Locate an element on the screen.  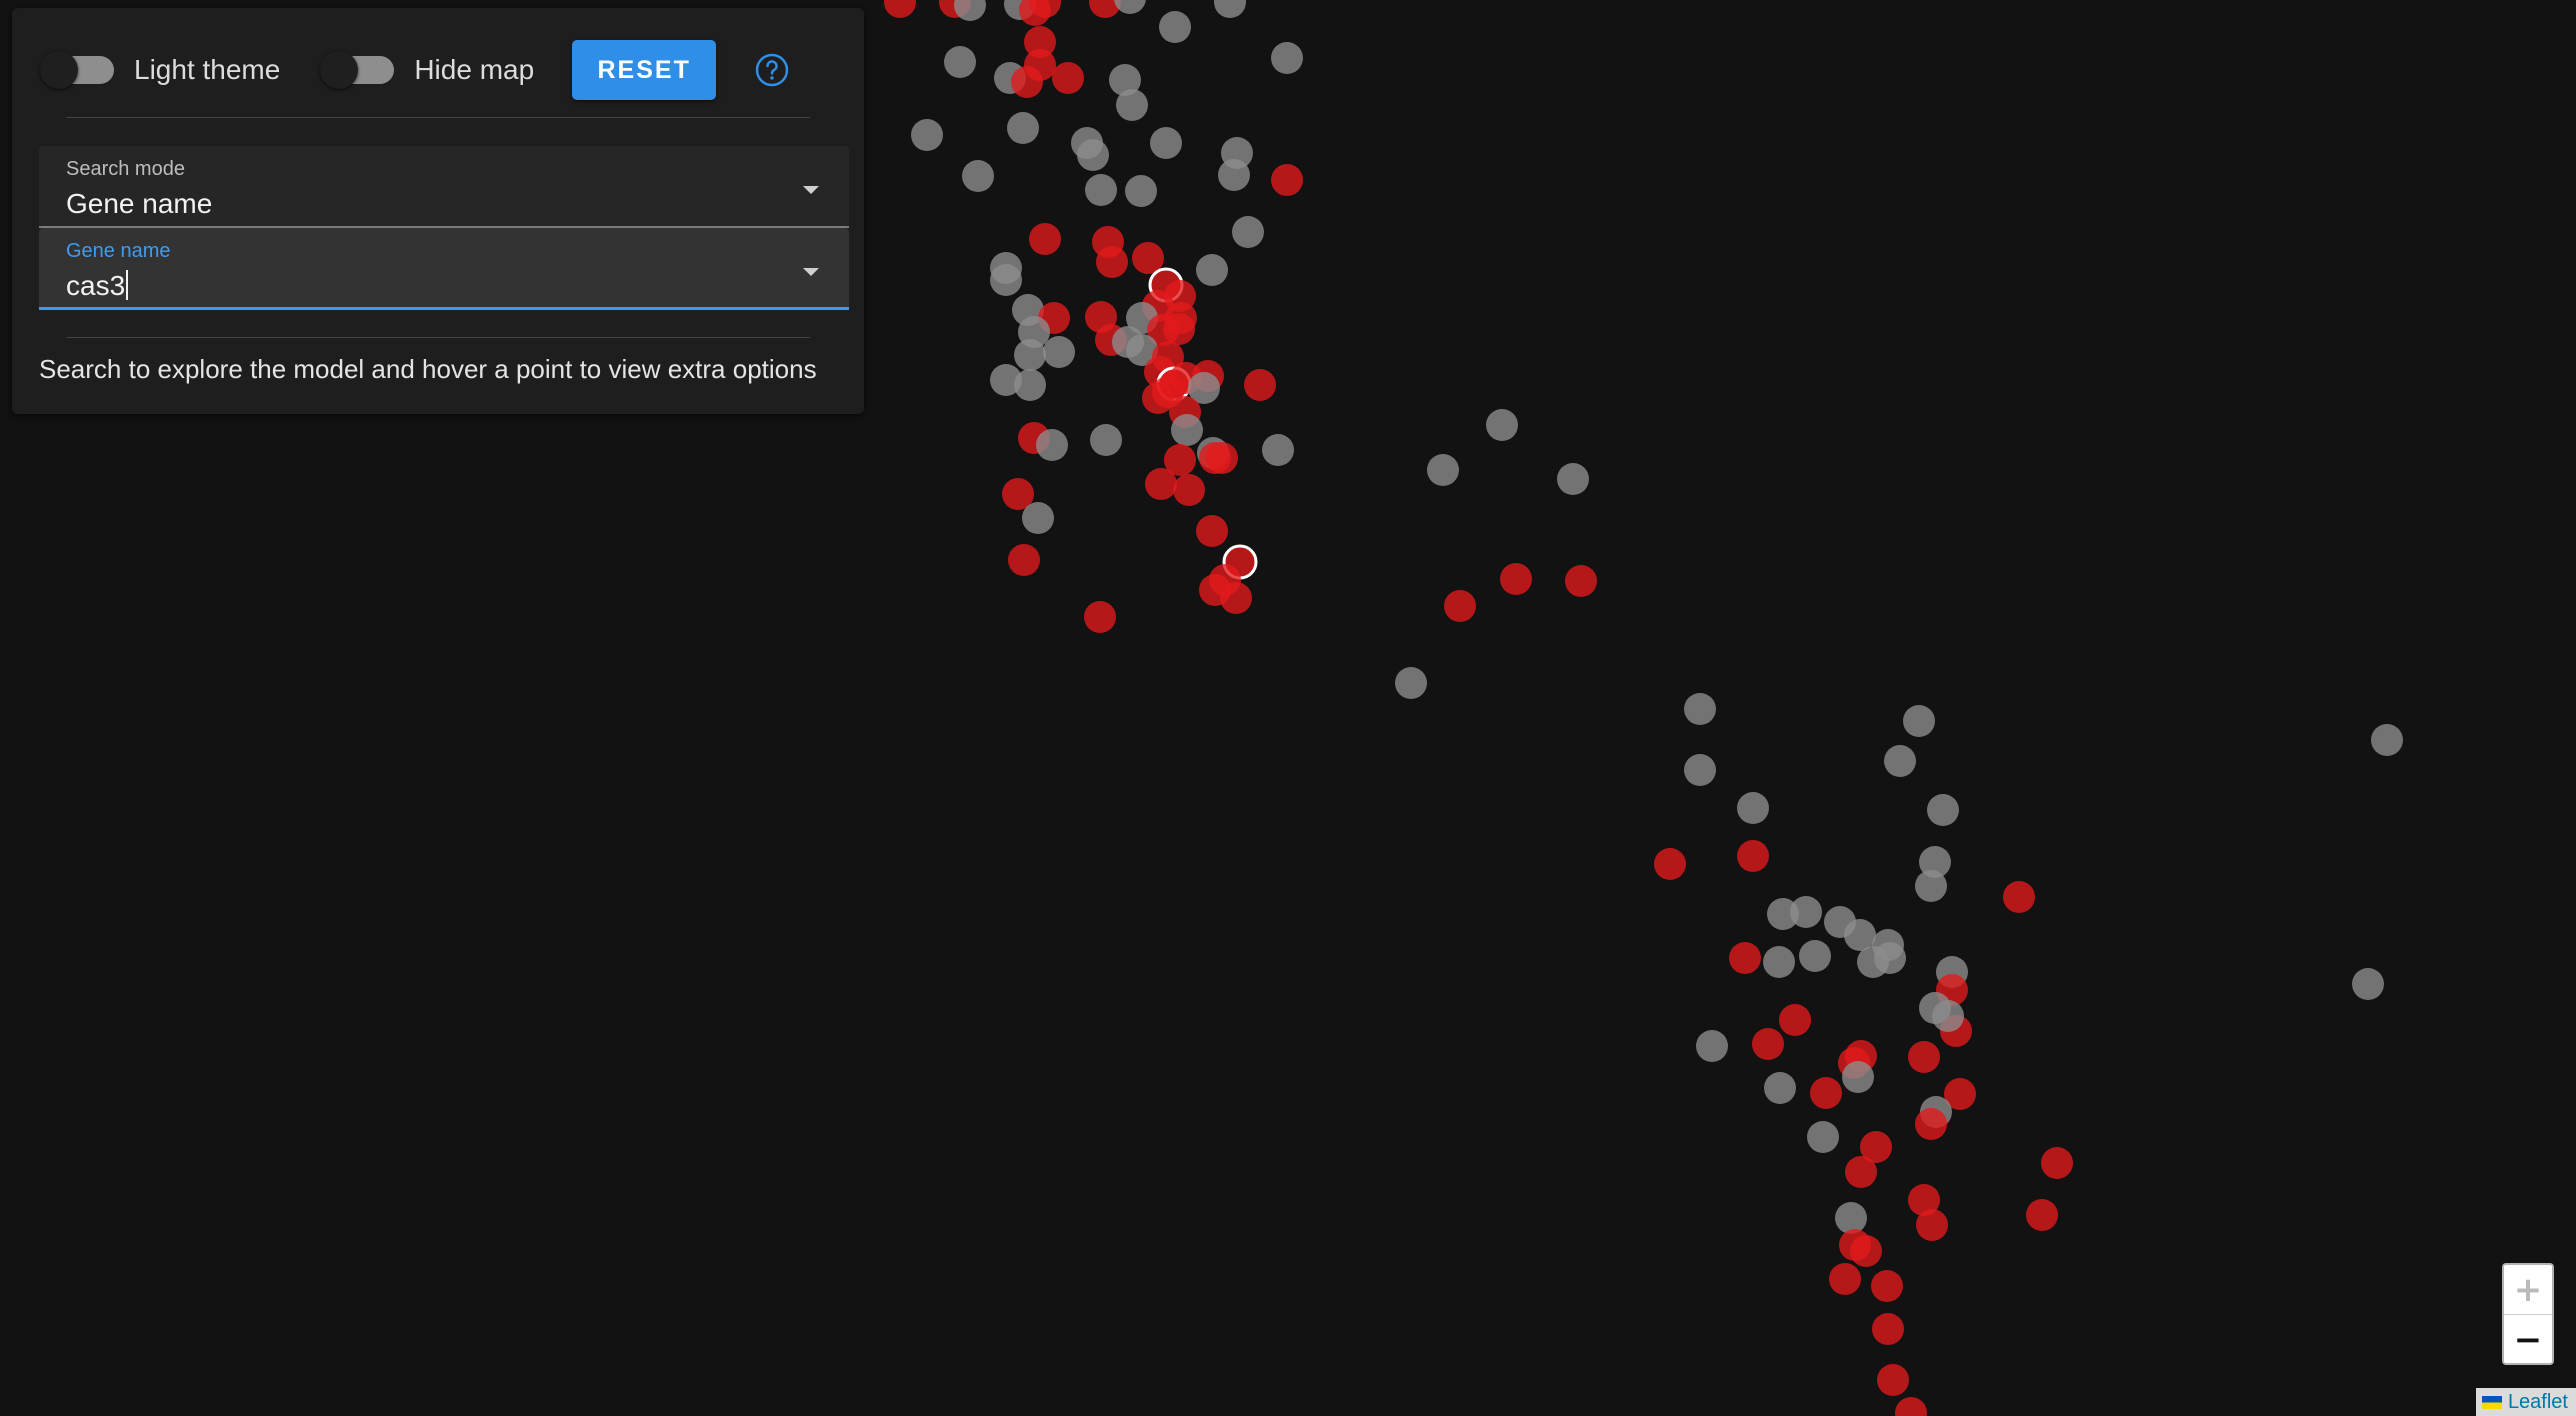
reset-button: RESET is located at coordinates (644, 70).